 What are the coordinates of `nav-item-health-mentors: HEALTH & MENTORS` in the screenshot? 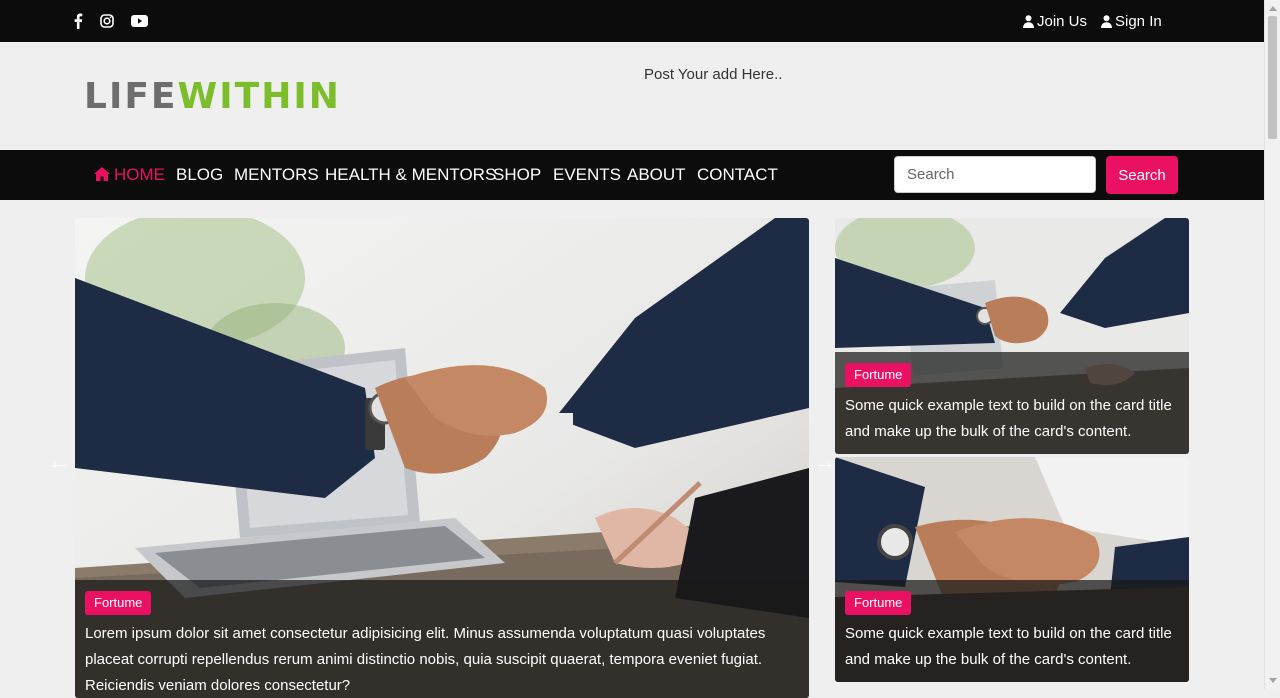 It's located at (410, 175).